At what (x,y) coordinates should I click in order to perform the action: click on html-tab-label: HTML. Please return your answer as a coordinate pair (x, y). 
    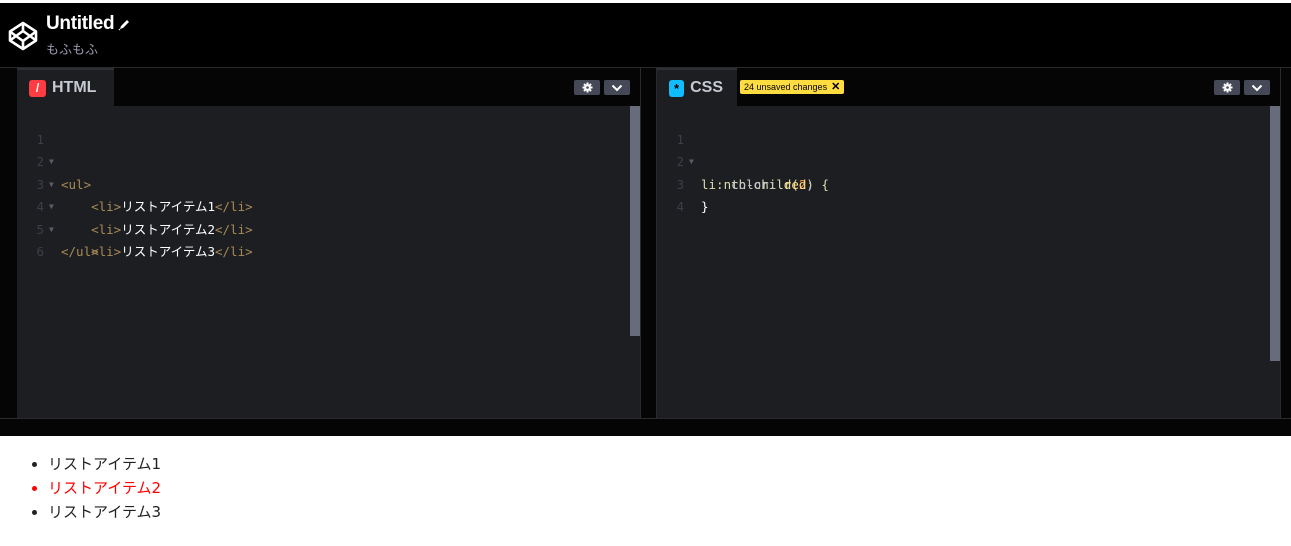
    Looking at the image, I should click on (74, 87).